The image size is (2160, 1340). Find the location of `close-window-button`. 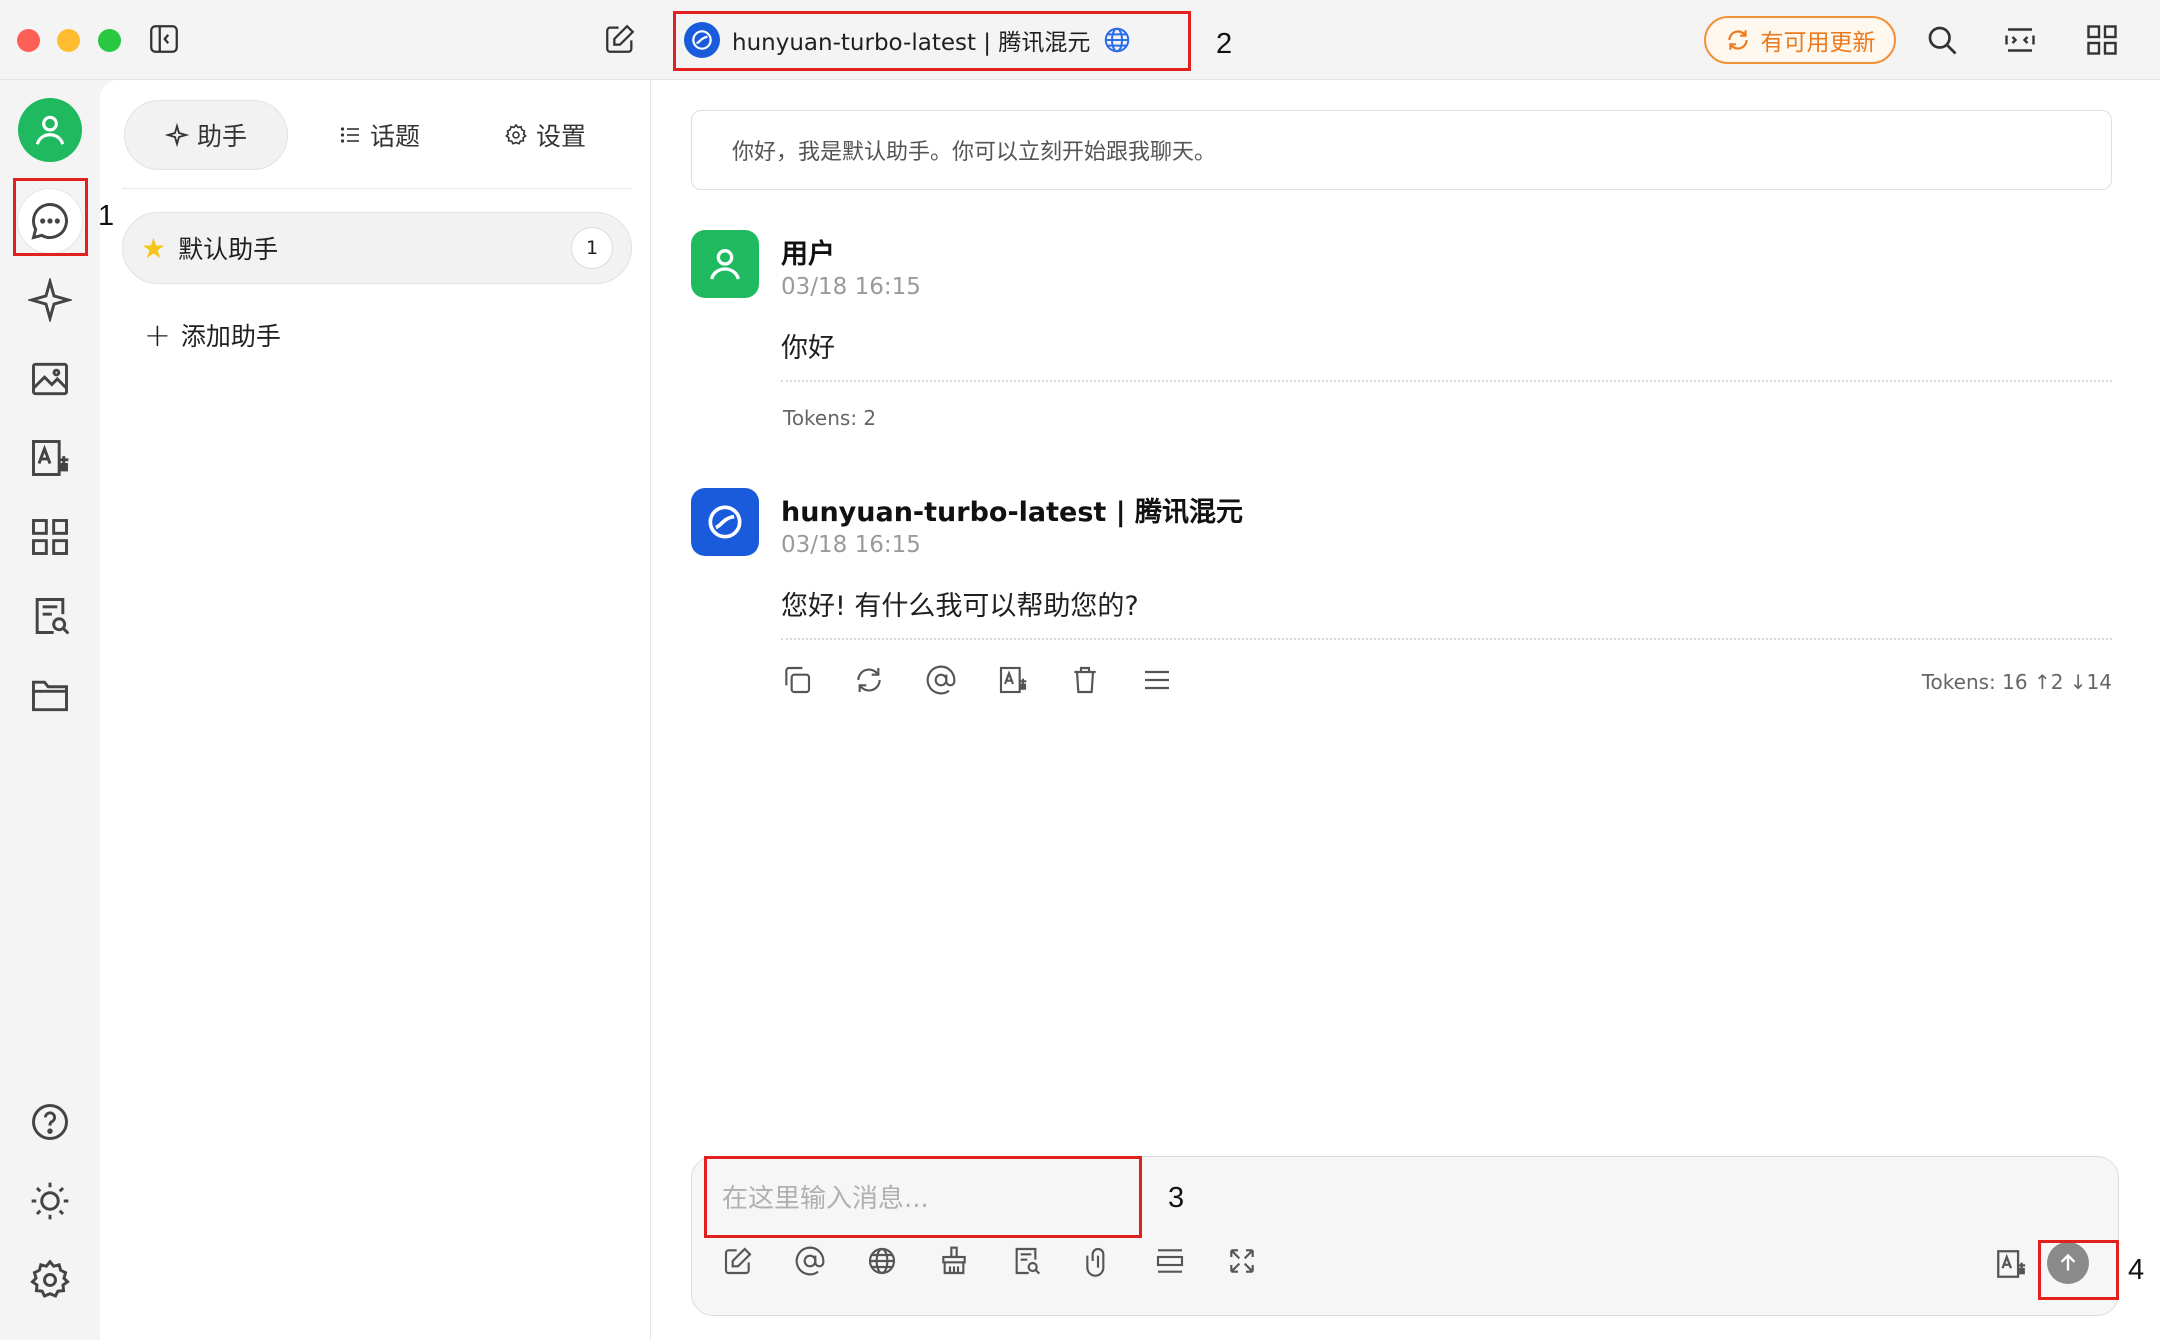

close-window-button is located at coordinates (28, 40).